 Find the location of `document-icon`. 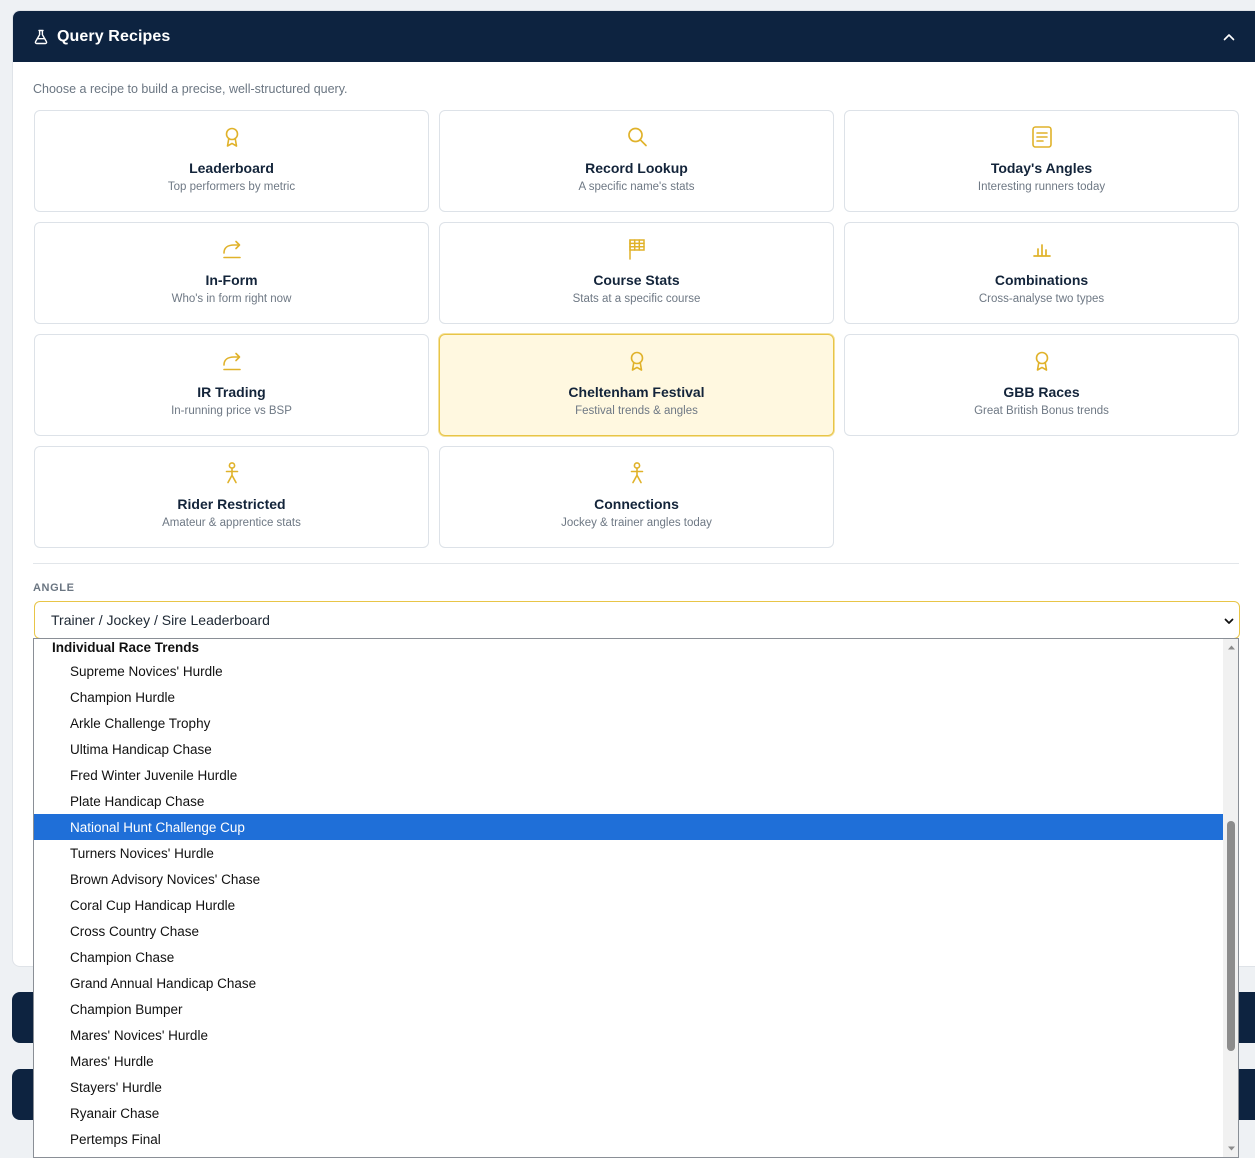

document-icon is located at coordinates (1041, 137).